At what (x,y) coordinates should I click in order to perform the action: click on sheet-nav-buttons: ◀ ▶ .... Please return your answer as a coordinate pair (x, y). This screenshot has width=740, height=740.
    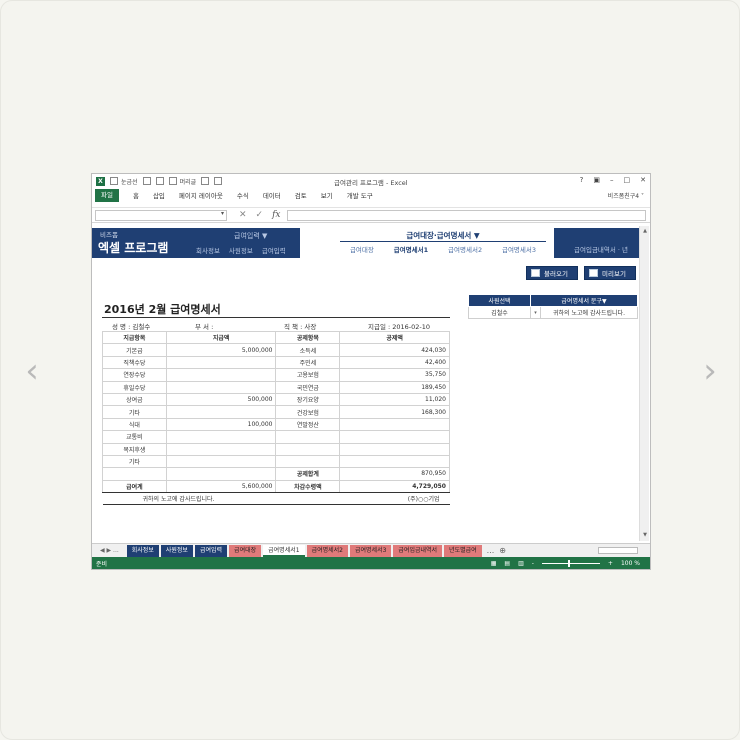
    Looking at the image, I should click on (109, 550).